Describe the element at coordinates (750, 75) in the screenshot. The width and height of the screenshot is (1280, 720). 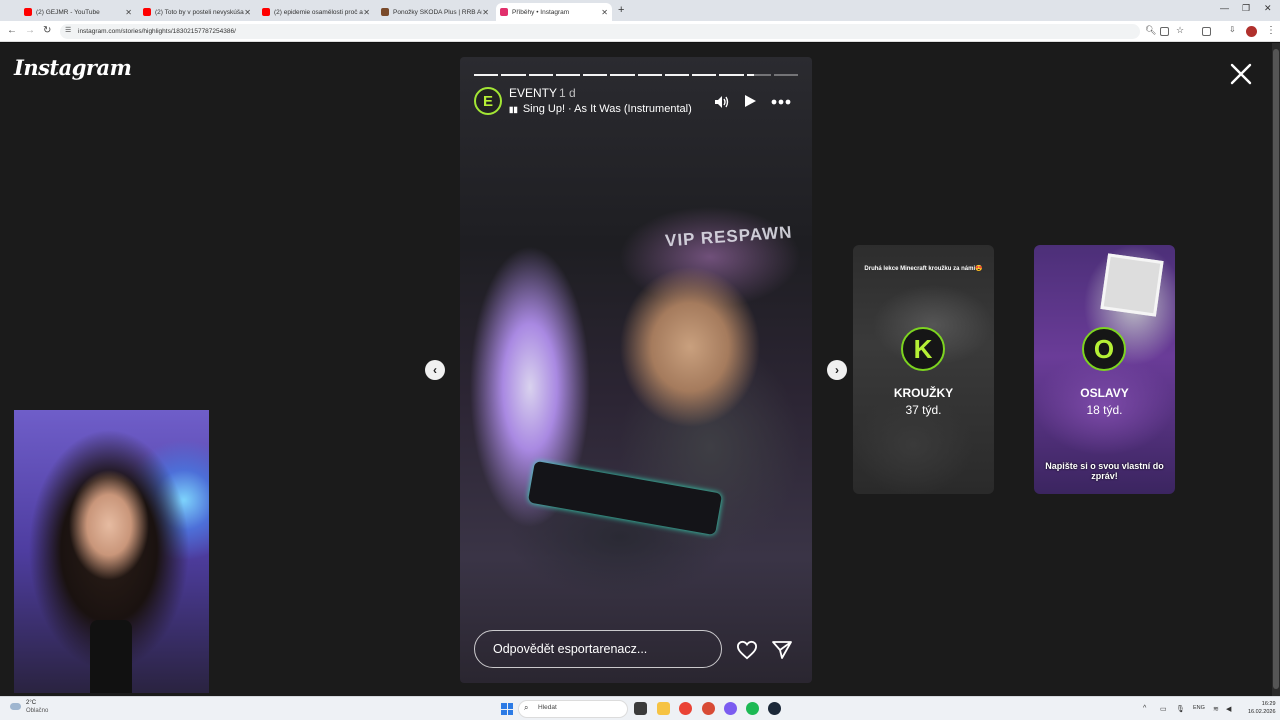
I see `story-progress-current` at that location.